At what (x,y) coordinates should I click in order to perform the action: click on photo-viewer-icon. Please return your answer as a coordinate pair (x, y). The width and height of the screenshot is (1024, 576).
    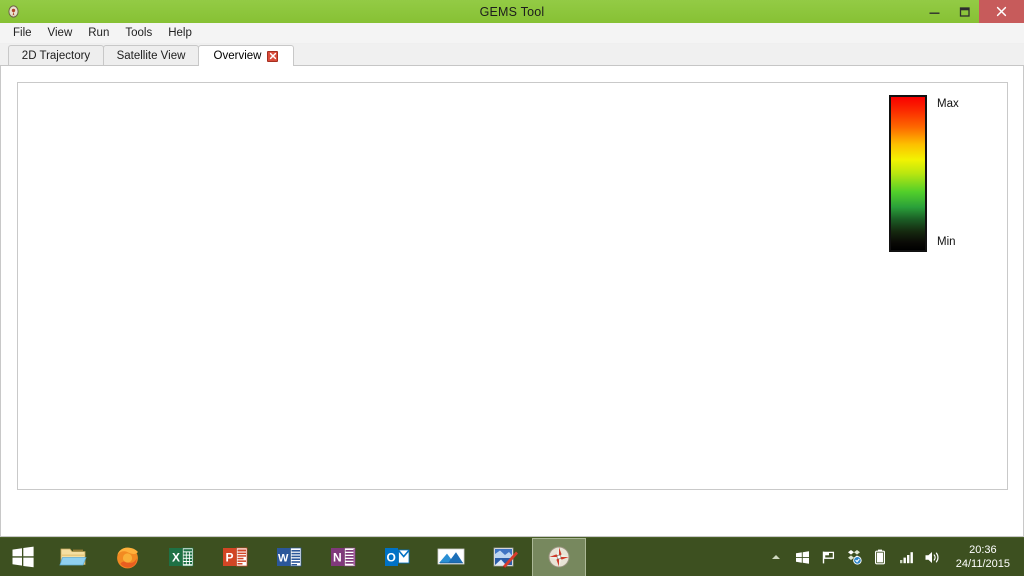
    Looking at the image, I should click on (451, 556).